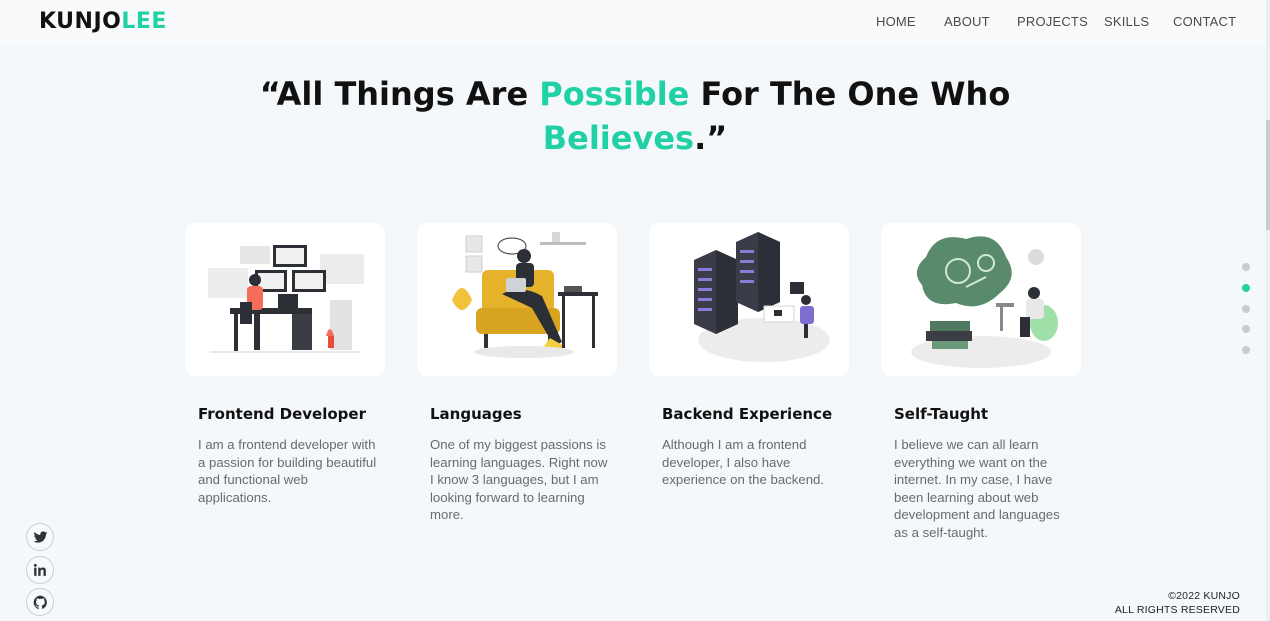  I want to click on section-dot-active, so click(1246, 287).